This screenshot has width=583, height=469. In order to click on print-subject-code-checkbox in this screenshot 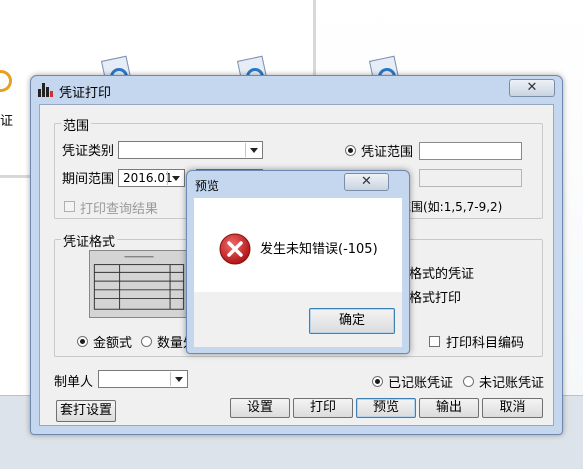, I will do `click(434, 341)`.